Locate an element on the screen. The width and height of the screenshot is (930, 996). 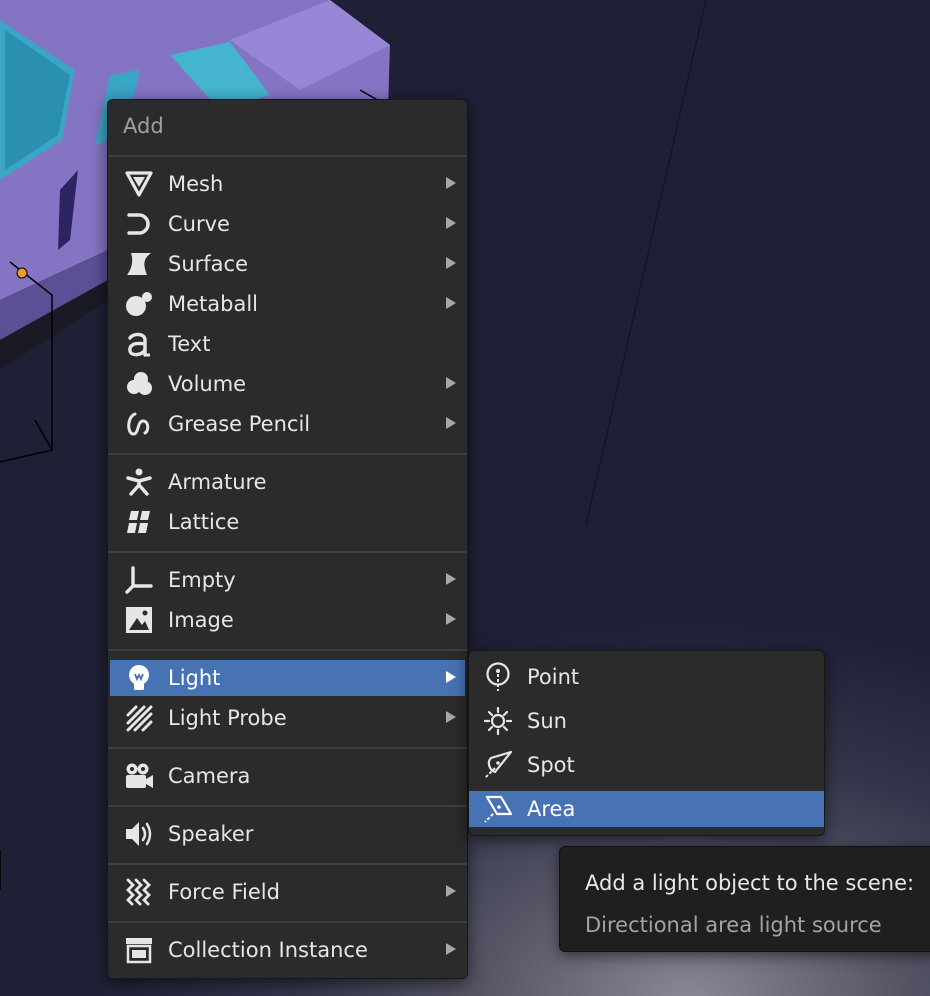
metaball-icon is located at coordinates (139, 304).